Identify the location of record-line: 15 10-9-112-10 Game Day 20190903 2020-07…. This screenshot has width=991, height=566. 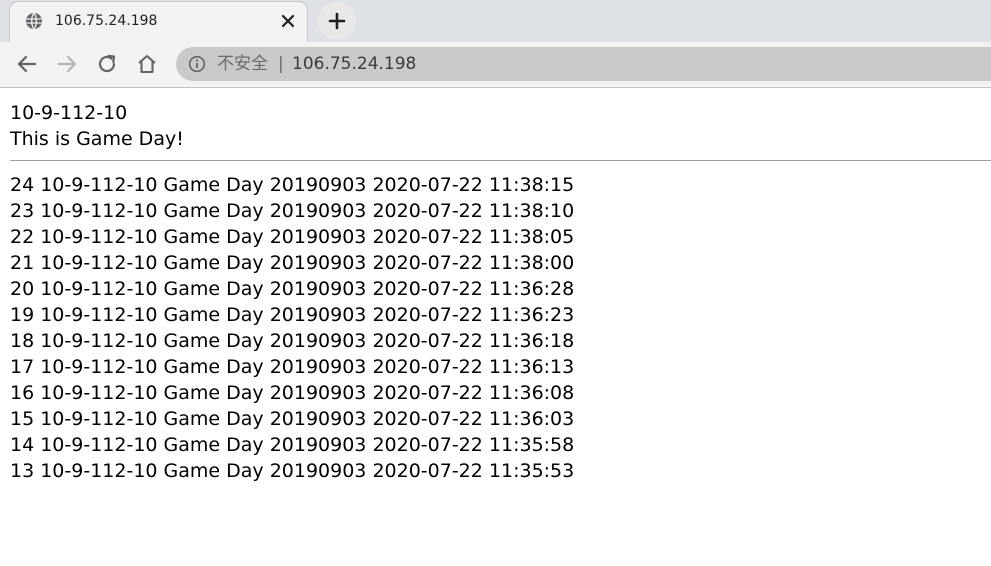
(292, 419).